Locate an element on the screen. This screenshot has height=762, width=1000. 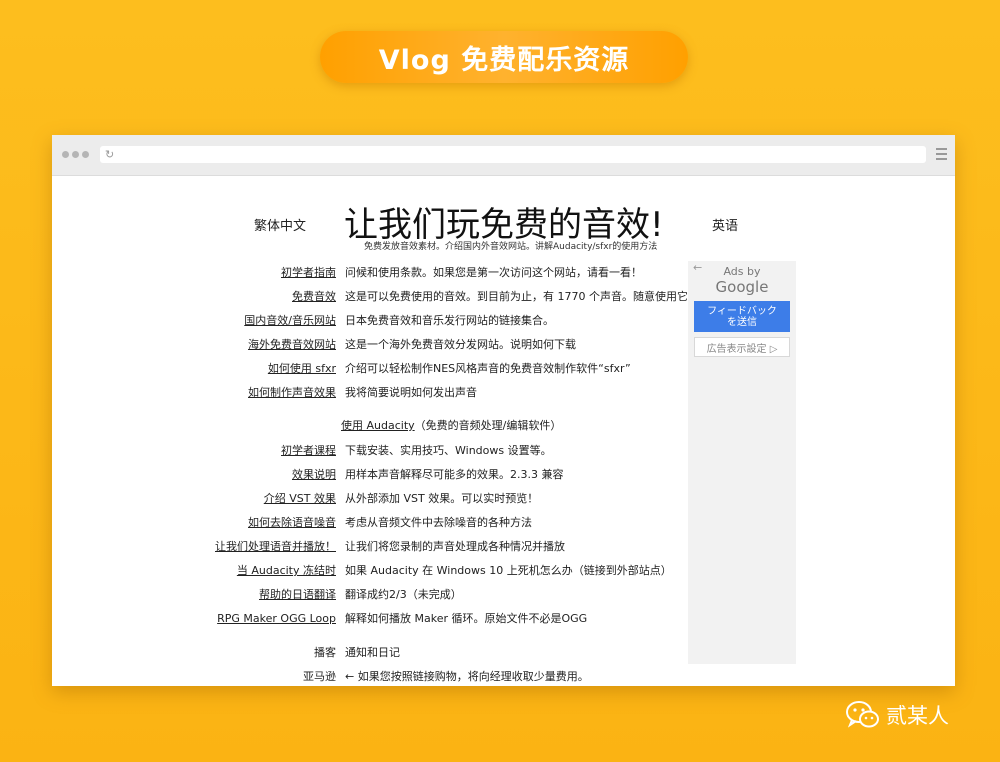
list-item: 效果说明 用样本声音解释尽可能多的效果。2.3.3 兼容 is located at coordinates (503, 475).